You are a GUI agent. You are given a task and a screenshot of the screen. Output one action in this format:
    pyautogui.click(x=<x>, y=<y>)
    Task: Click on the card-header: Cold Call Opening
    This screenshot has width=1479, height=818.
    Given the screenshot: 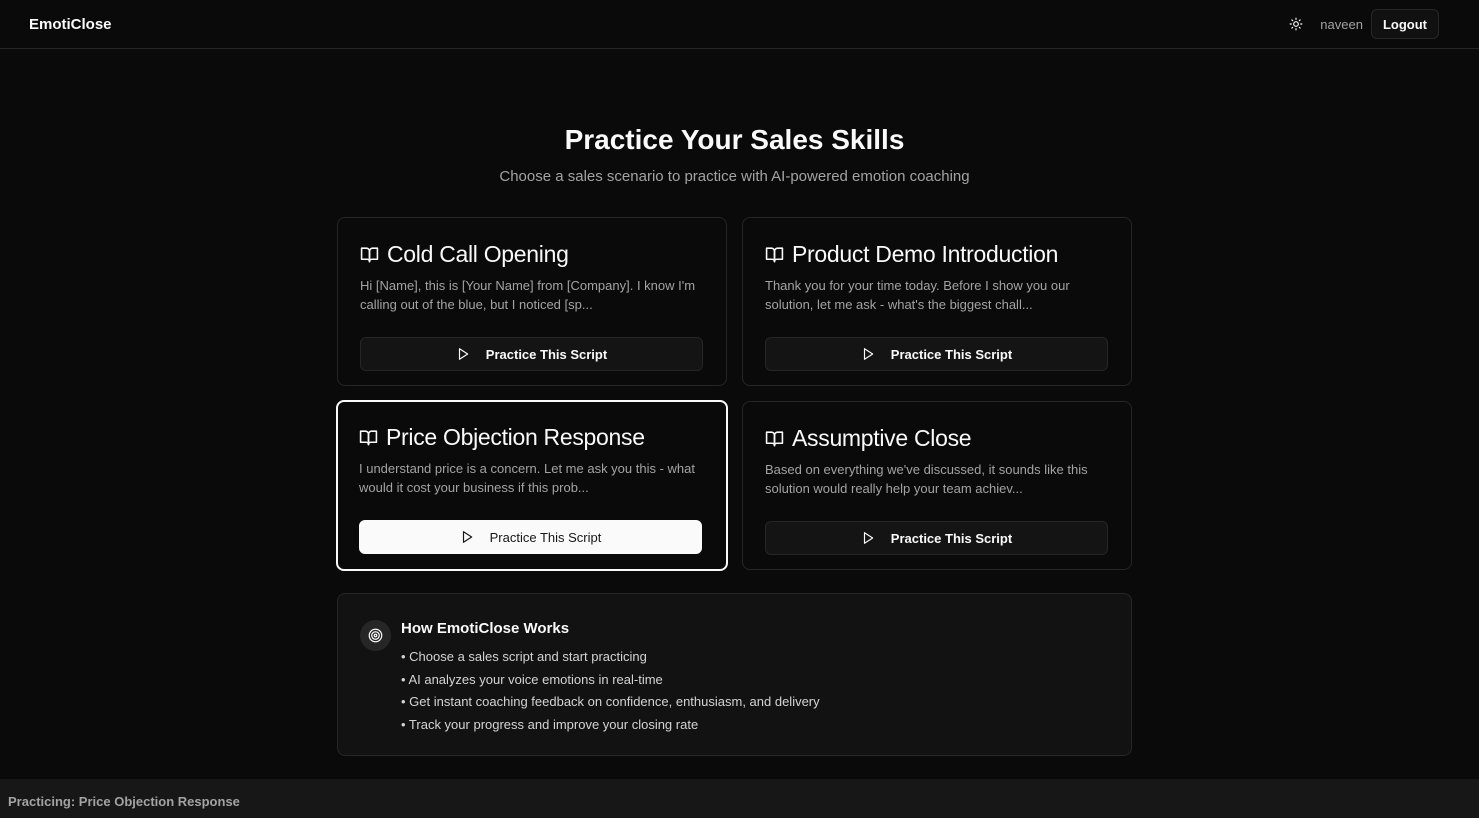 What is the action you would take?
    pyautogui.click(x=532, y=254)
    